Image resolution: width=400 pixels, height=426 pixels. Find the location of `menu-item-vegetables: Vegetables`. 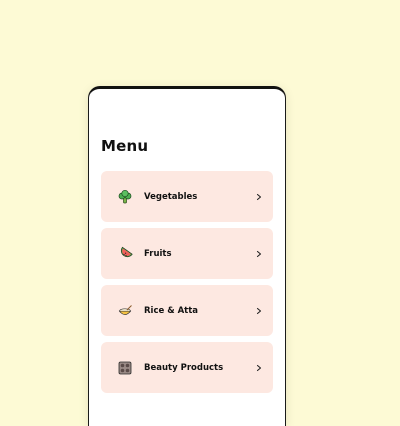

menu-item-vegetables: Vegetables is located at coordinates (187, 196).